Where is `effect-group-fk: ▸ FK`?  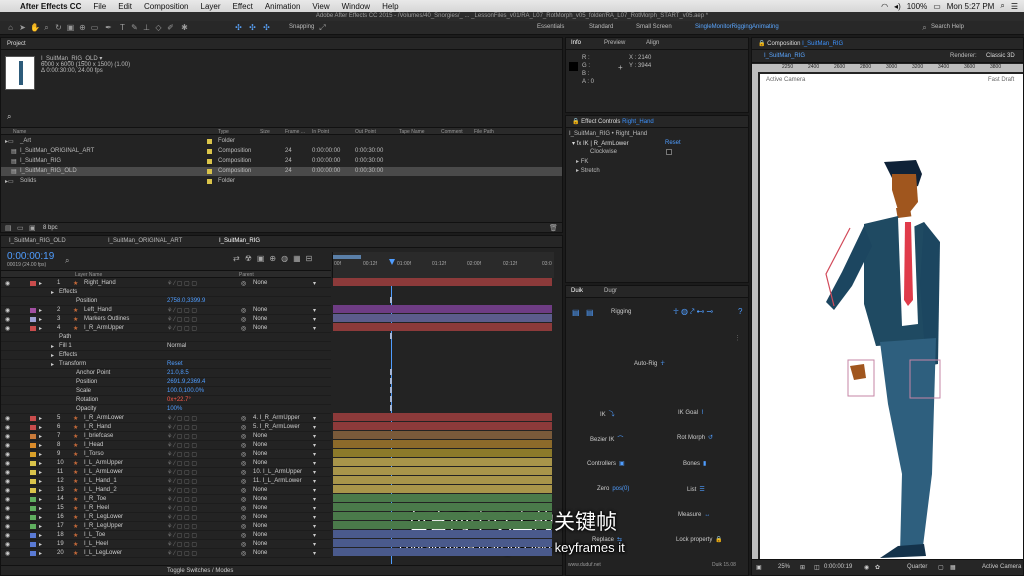 effect-group-fk: ▸ FK is located at coordinates (582, 161).